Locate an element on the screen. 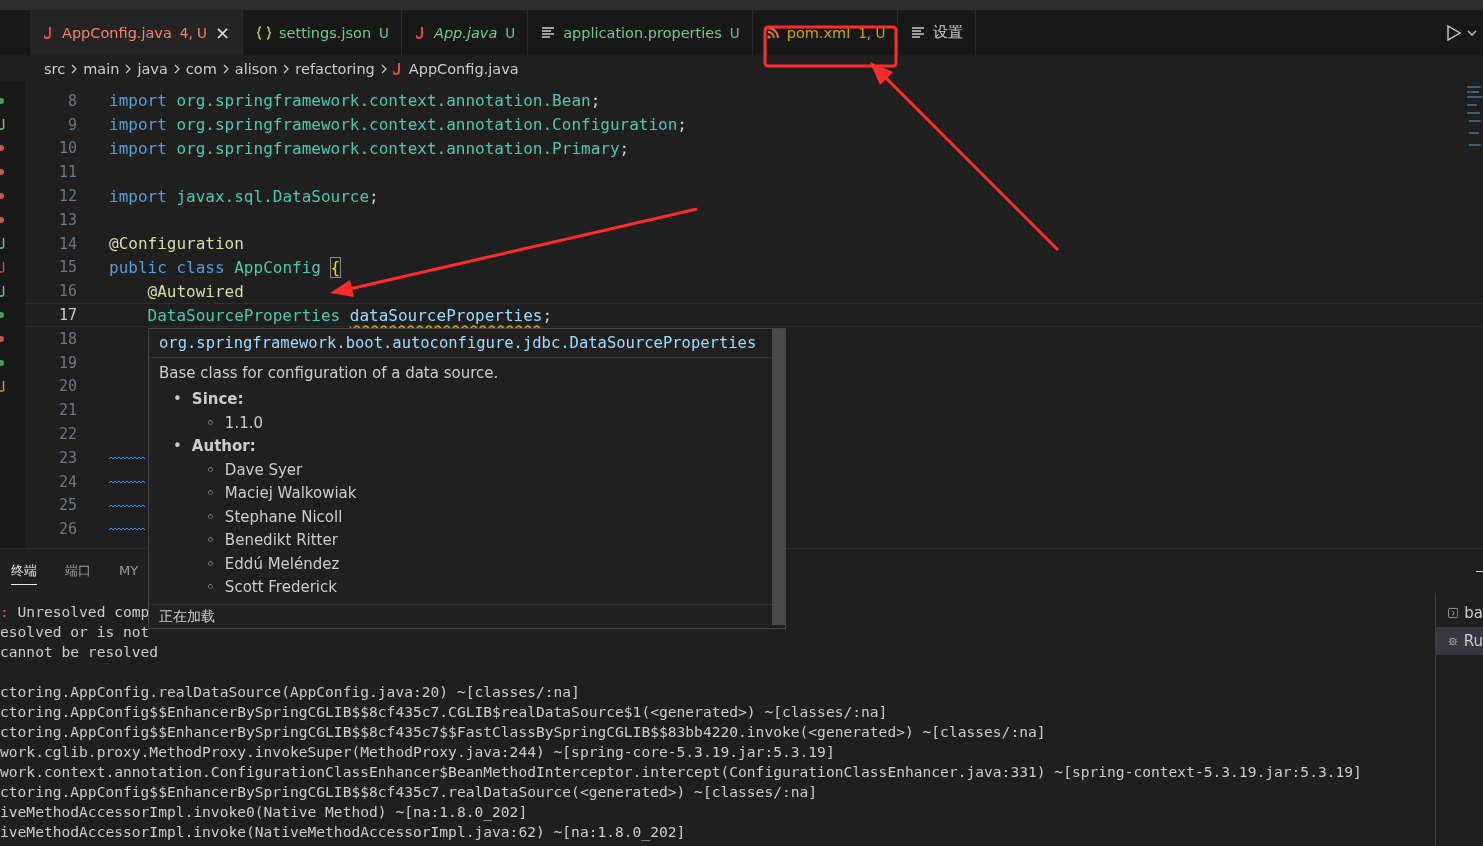  editor-tab: AppConfig.java 4, U × is located at coordinates (136, 32).